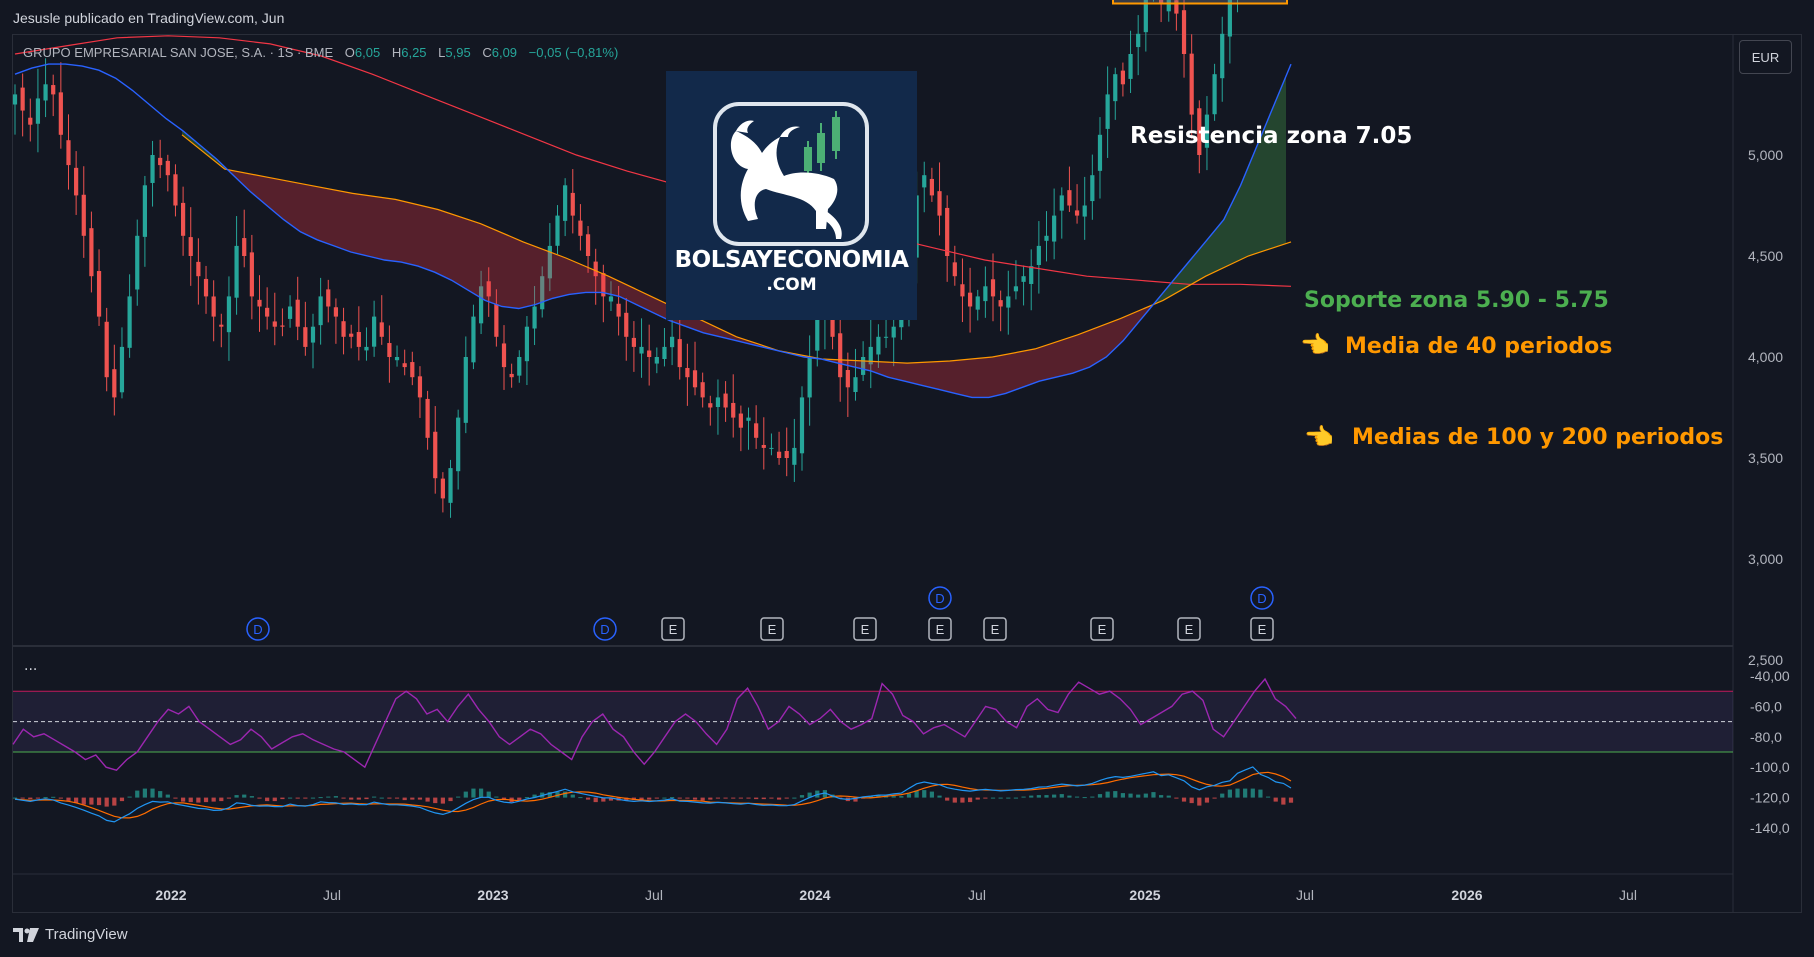  What do you see at coordinates (1765, 57) in the screenshot?
I see `currency-button: EUR` at bounding box center [1765, 57].